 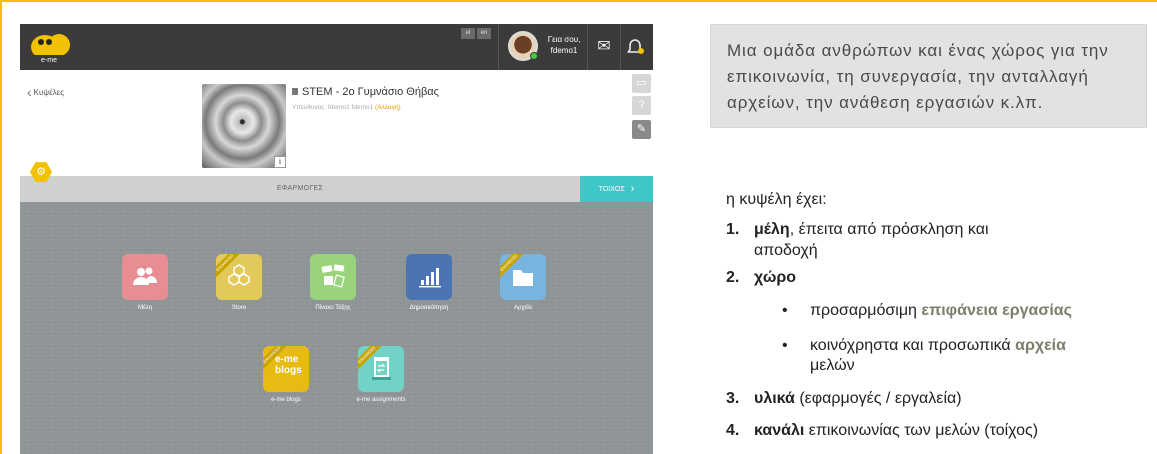 I want to click on book-icon: ▭, so click(x=641, y=83).